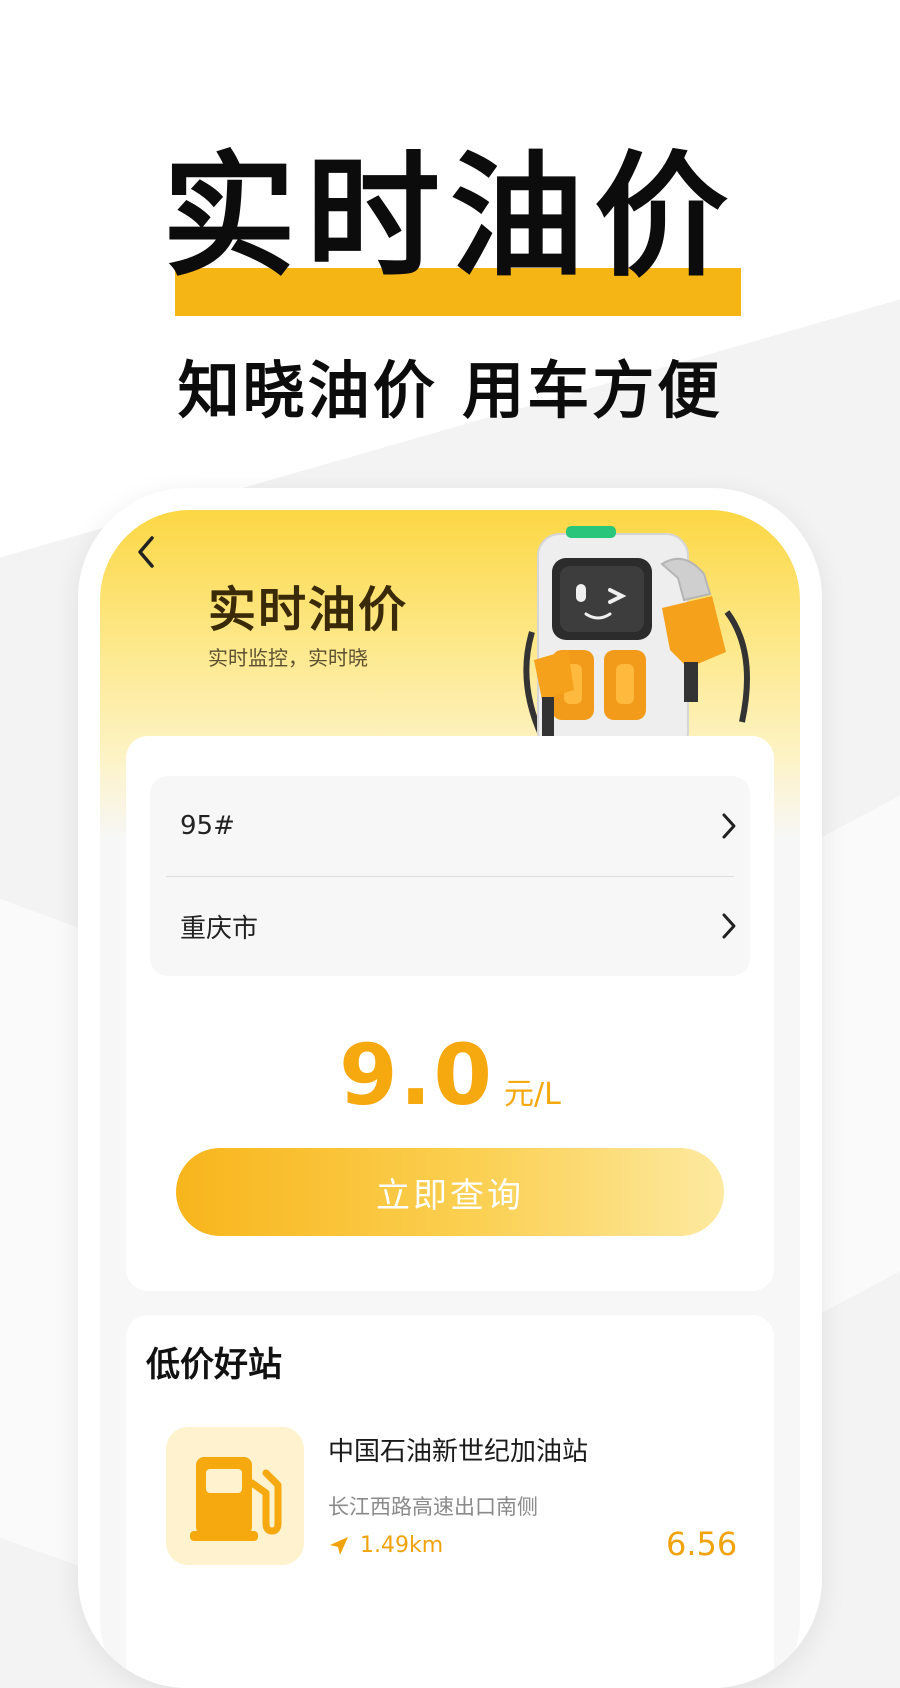 This screenshot has width=900, height=1688. What do you see at coordinates (308, 610) in the screenshot?
I see `screen-title: 实时油价` at bounding box center [308, 610].